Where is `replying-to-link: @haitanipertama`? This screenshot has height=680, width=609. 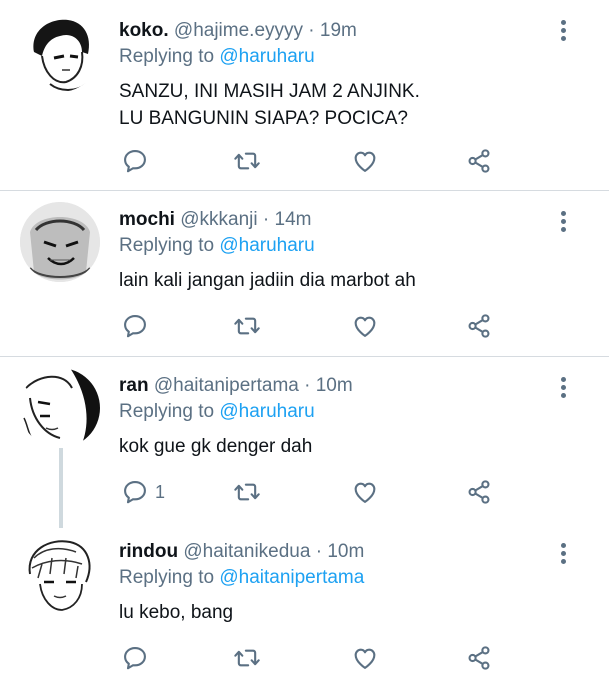 replying-to-link: @haitanipertama is located at coordinates (291, 577).